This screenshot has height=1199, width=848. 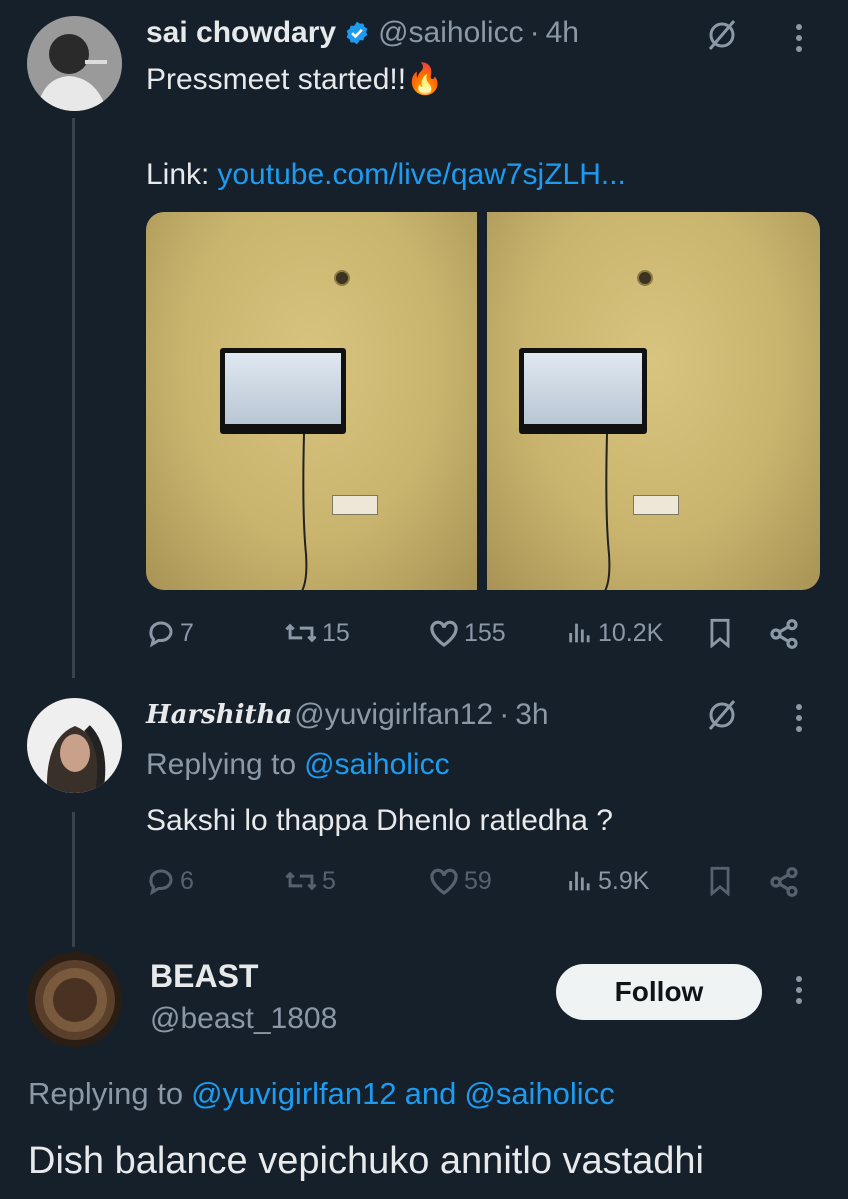 What do you see at coordinates (531, 715) in the screenshot?
I see `timestamp: 3h` at bounding box center [531, 715].